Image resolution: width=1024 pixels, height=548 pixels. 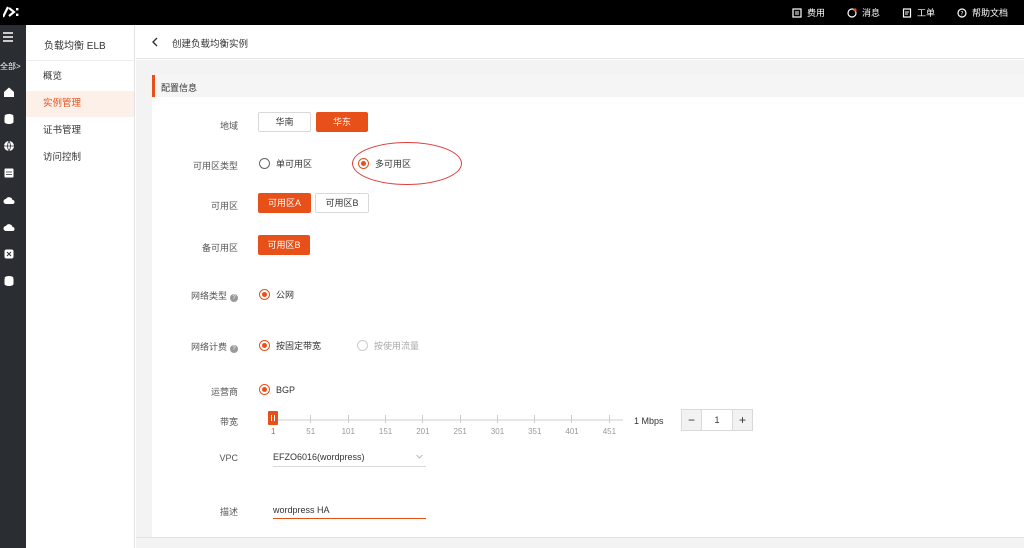 What do you see at coordinates (460, 431) in the screenshot?
I see `slider-tick-label: 251` at bounding box center [460, 431].